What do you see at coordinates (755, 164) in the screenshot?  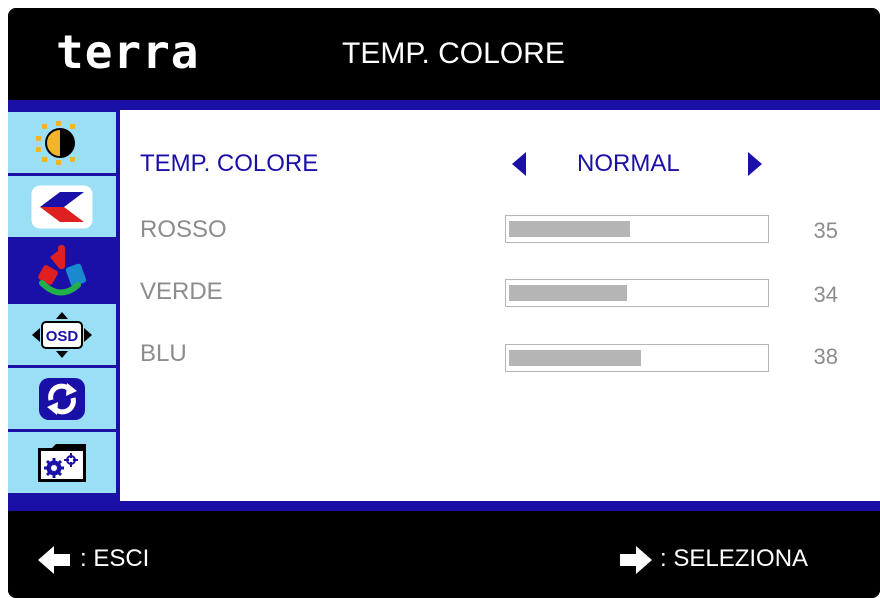 I see `arrow-right-icon` at bounding box center [755, 164].